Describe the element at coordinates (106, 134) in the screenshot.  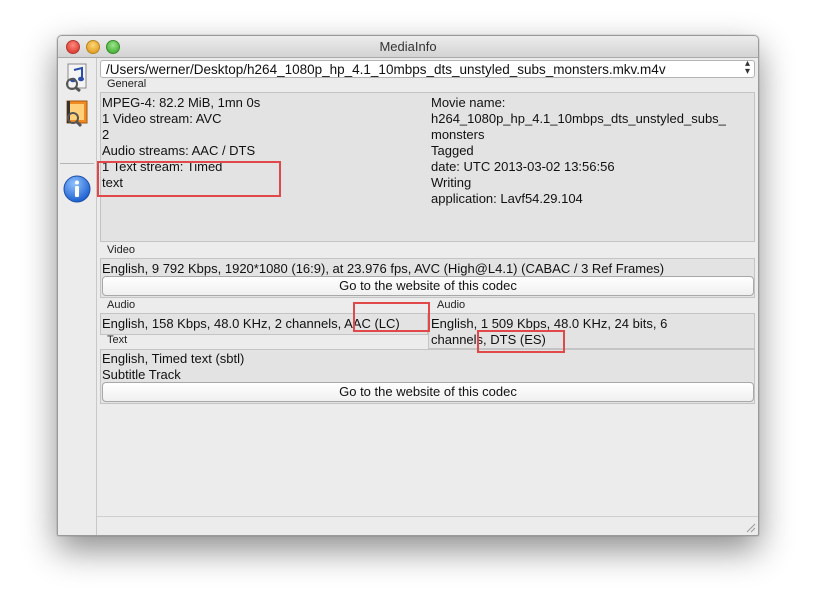
I see `general-left-line: 2` at that location.